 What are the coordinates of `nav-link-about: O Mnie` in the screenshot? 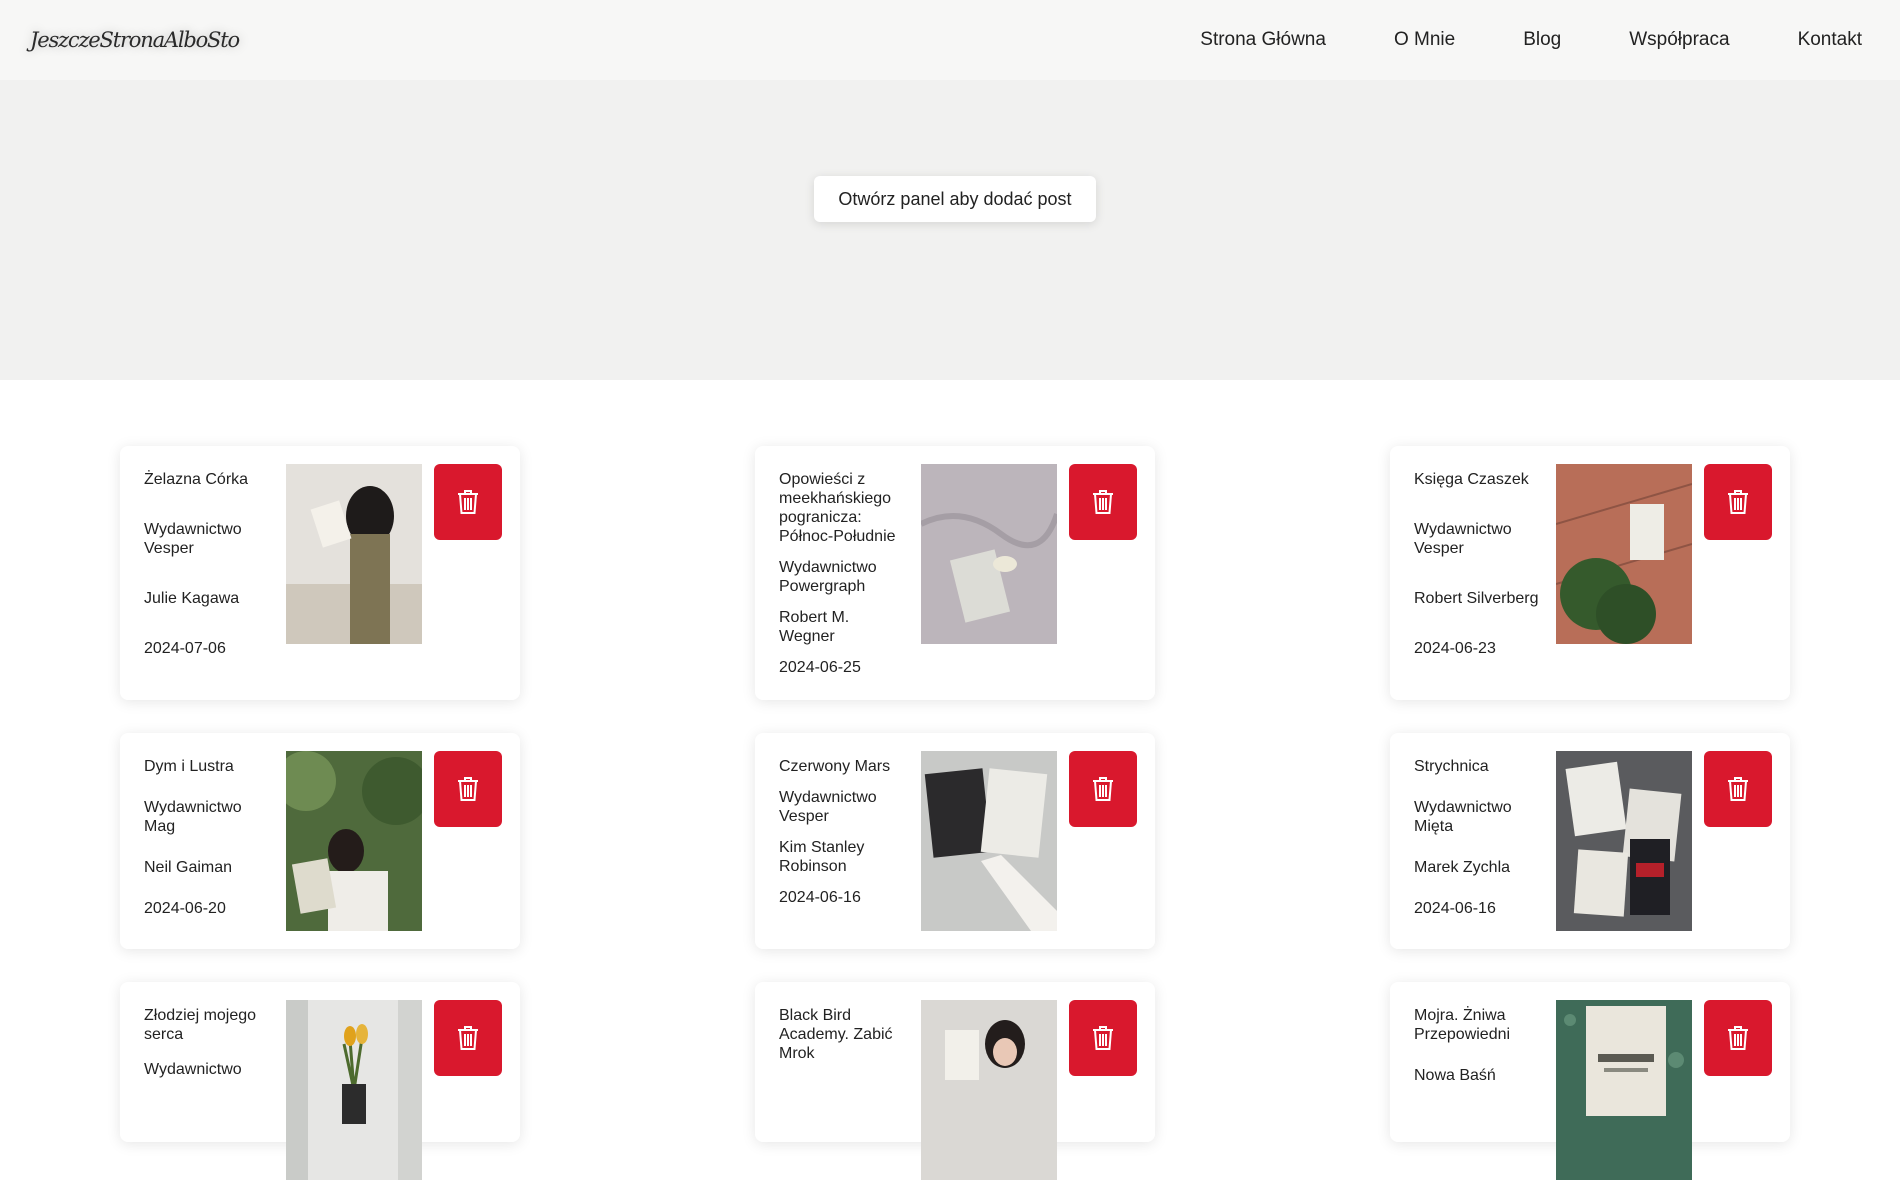 It's located at (1424, 40).